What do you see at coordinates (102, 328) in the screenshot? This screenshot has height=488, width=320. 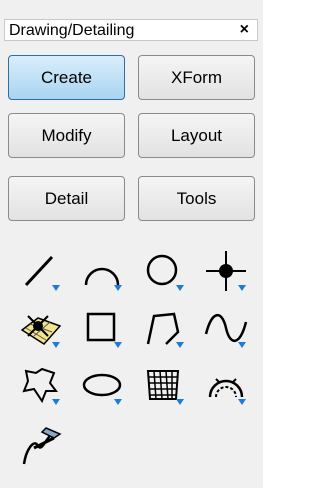 I see `rectangle-icon` at bounding box center [102, 328].